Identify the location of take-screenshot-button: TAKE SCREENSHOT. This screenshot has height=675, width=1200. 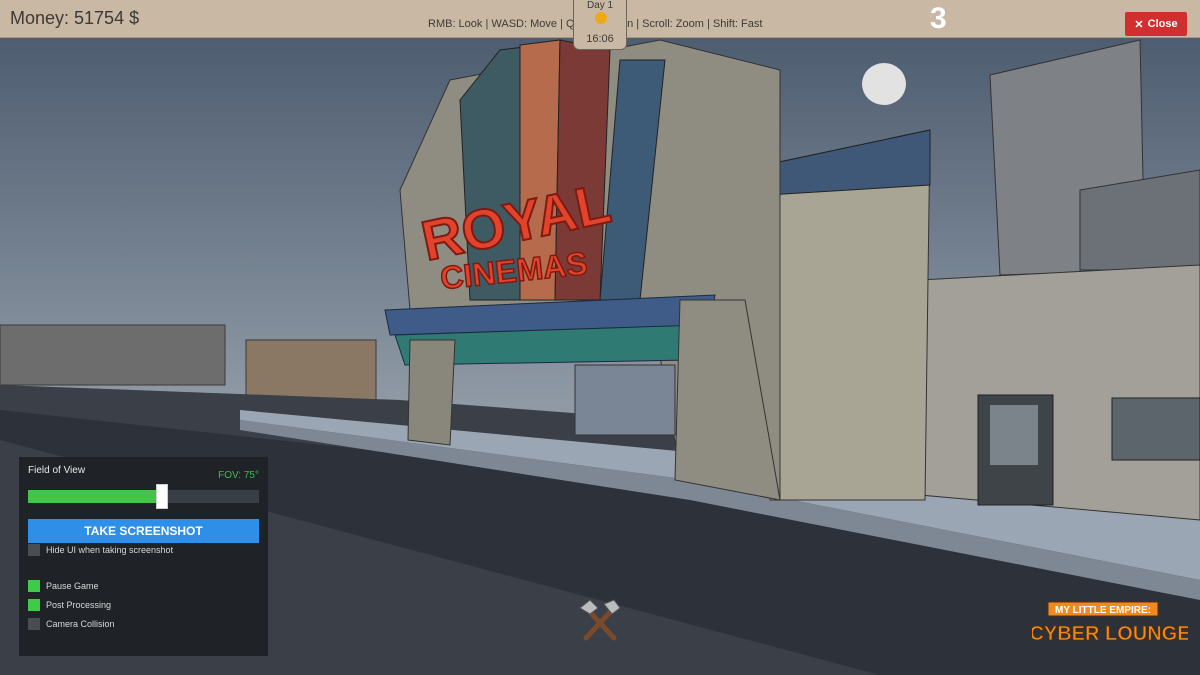
(143, 531).